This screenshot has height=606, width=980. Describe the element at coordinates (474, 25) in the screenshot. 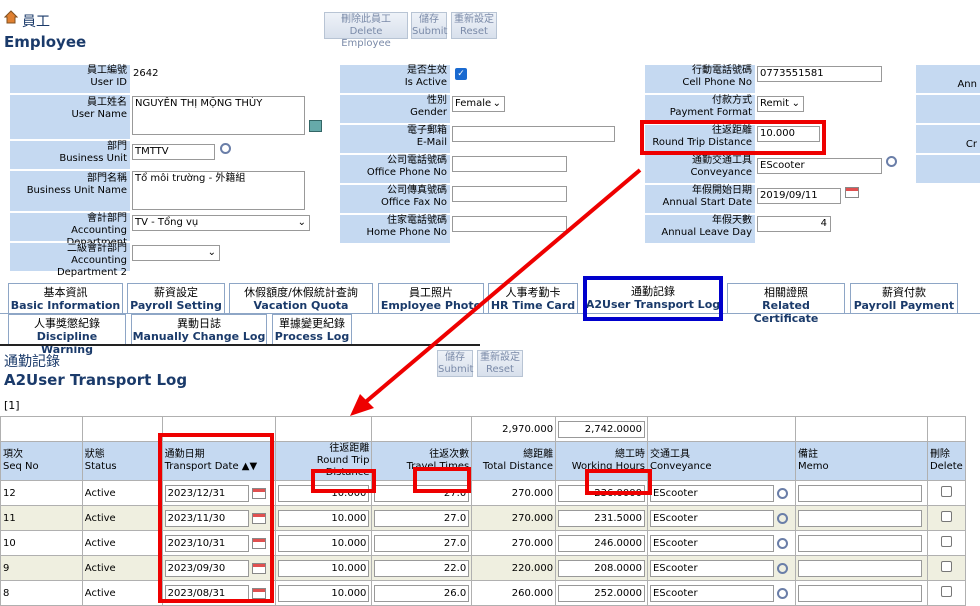

I see `reset-button: 重新設定 Reset` at that location.